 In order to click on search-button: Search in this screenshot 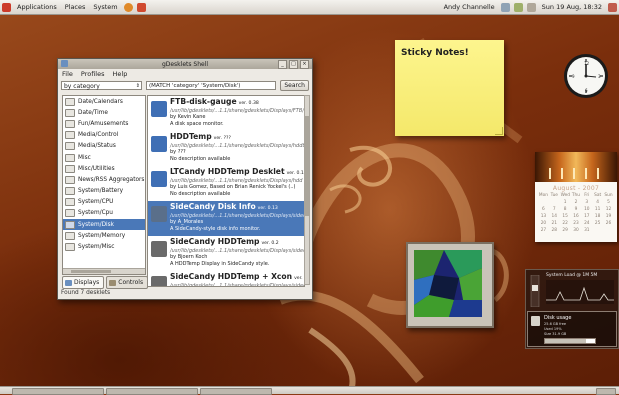, I will do `click(294, 85)`.